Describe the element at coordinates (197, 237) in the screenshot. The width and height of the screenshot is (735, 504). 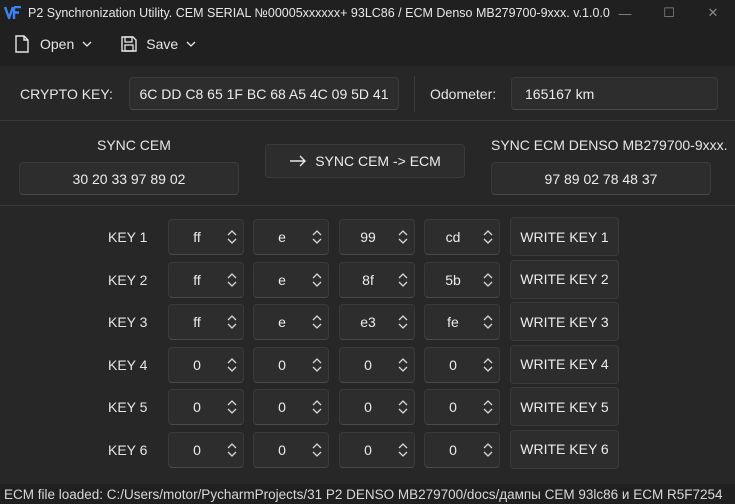
I see `key-byte-value: ff` at that location.